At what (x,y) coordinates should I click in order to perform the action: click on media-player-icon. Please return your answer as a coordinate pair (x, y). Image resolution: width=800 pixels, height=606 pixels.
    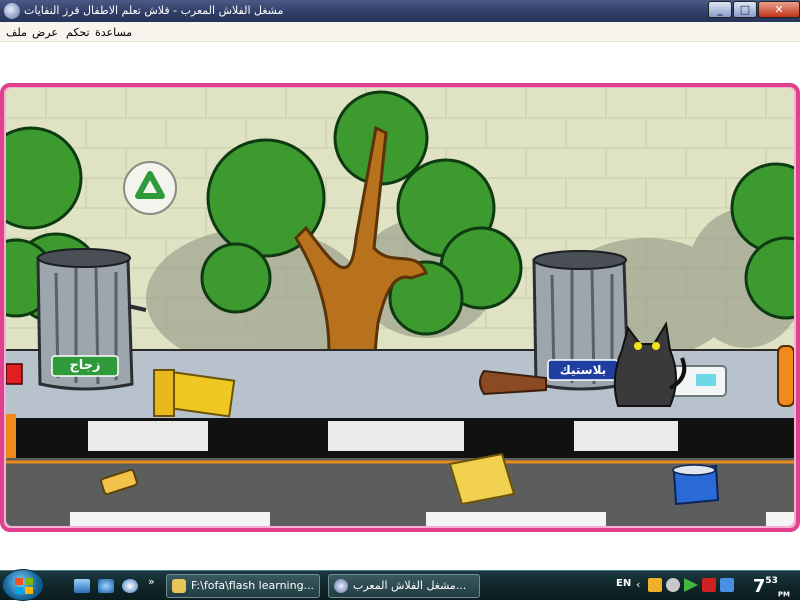
    Looking at the image, I should click on (130, 586).